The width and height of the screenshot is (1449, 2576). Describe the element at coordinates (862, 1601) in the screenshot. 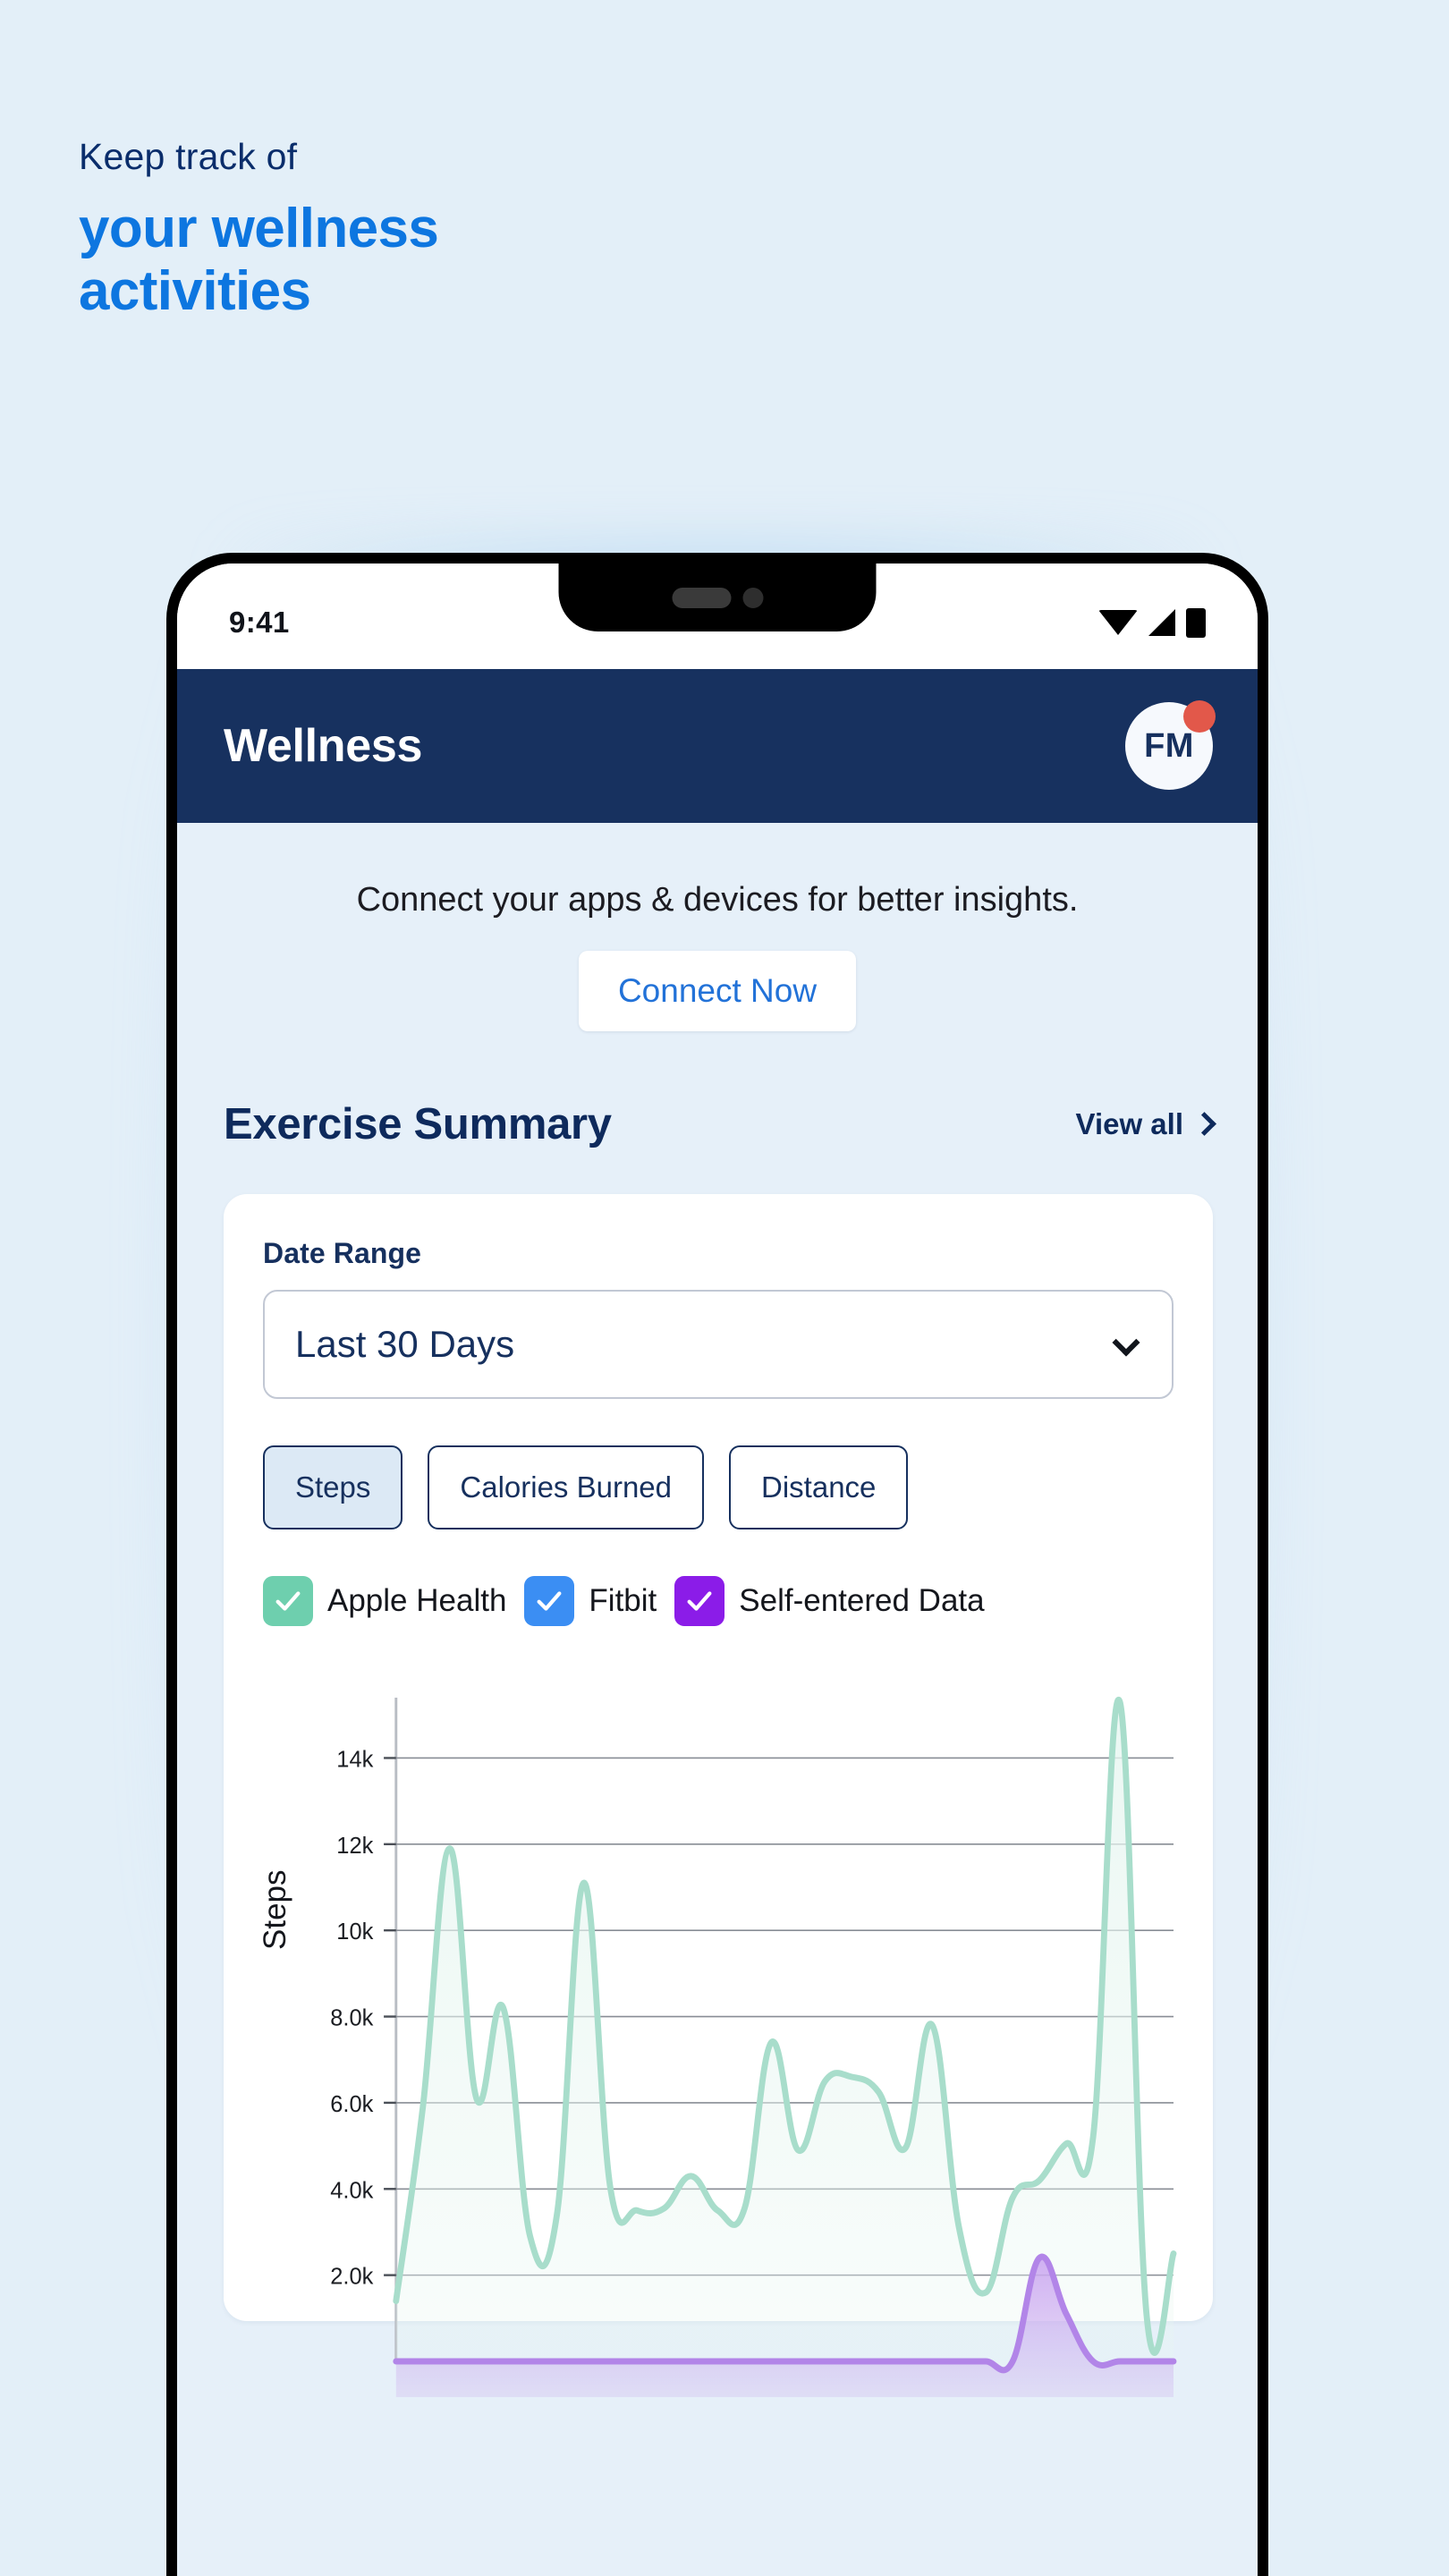

I see `source-label-self-entered: Self-entered Data` at that location.